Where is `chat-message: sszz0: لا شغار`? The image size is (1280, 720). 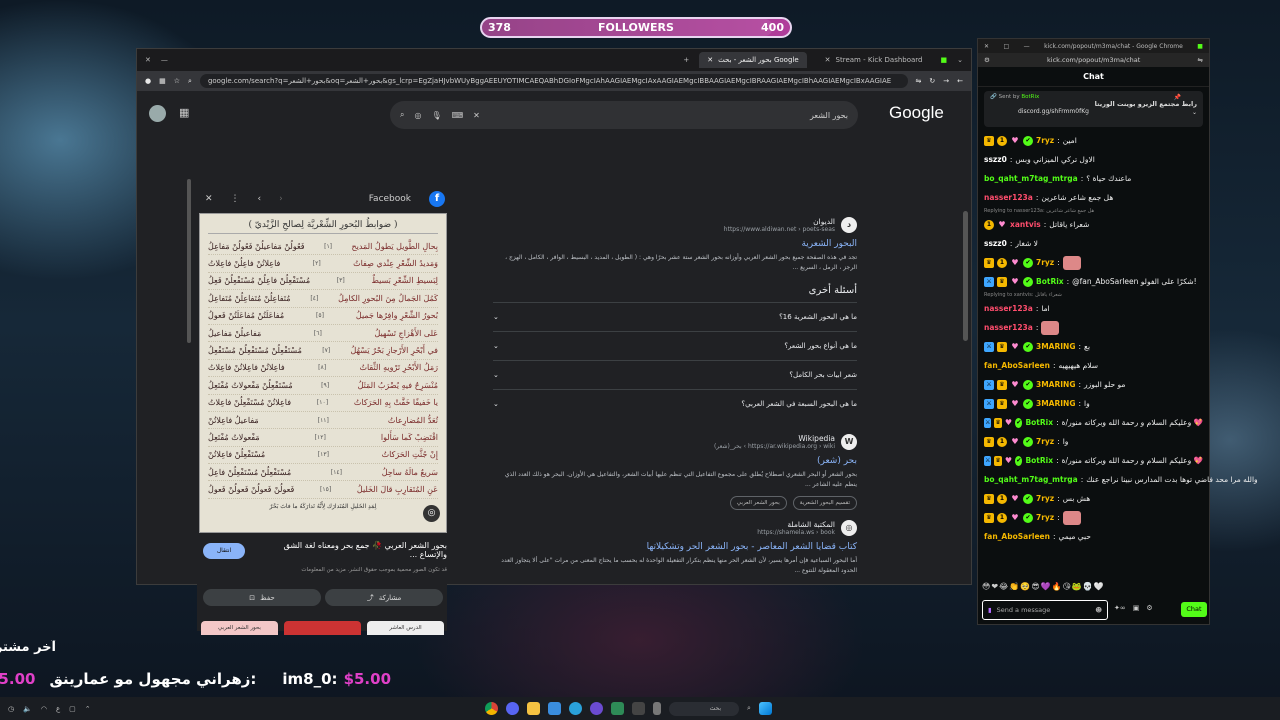 chat-message: sszz0: لا شغار is located at coordinates (1093, 243).